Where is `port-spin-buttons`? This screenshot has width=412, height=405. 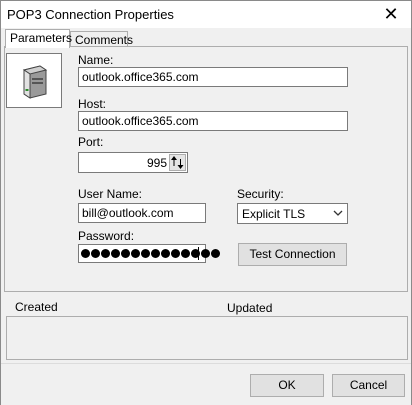
port-spin-buttons is located at coordinates (177, 162).